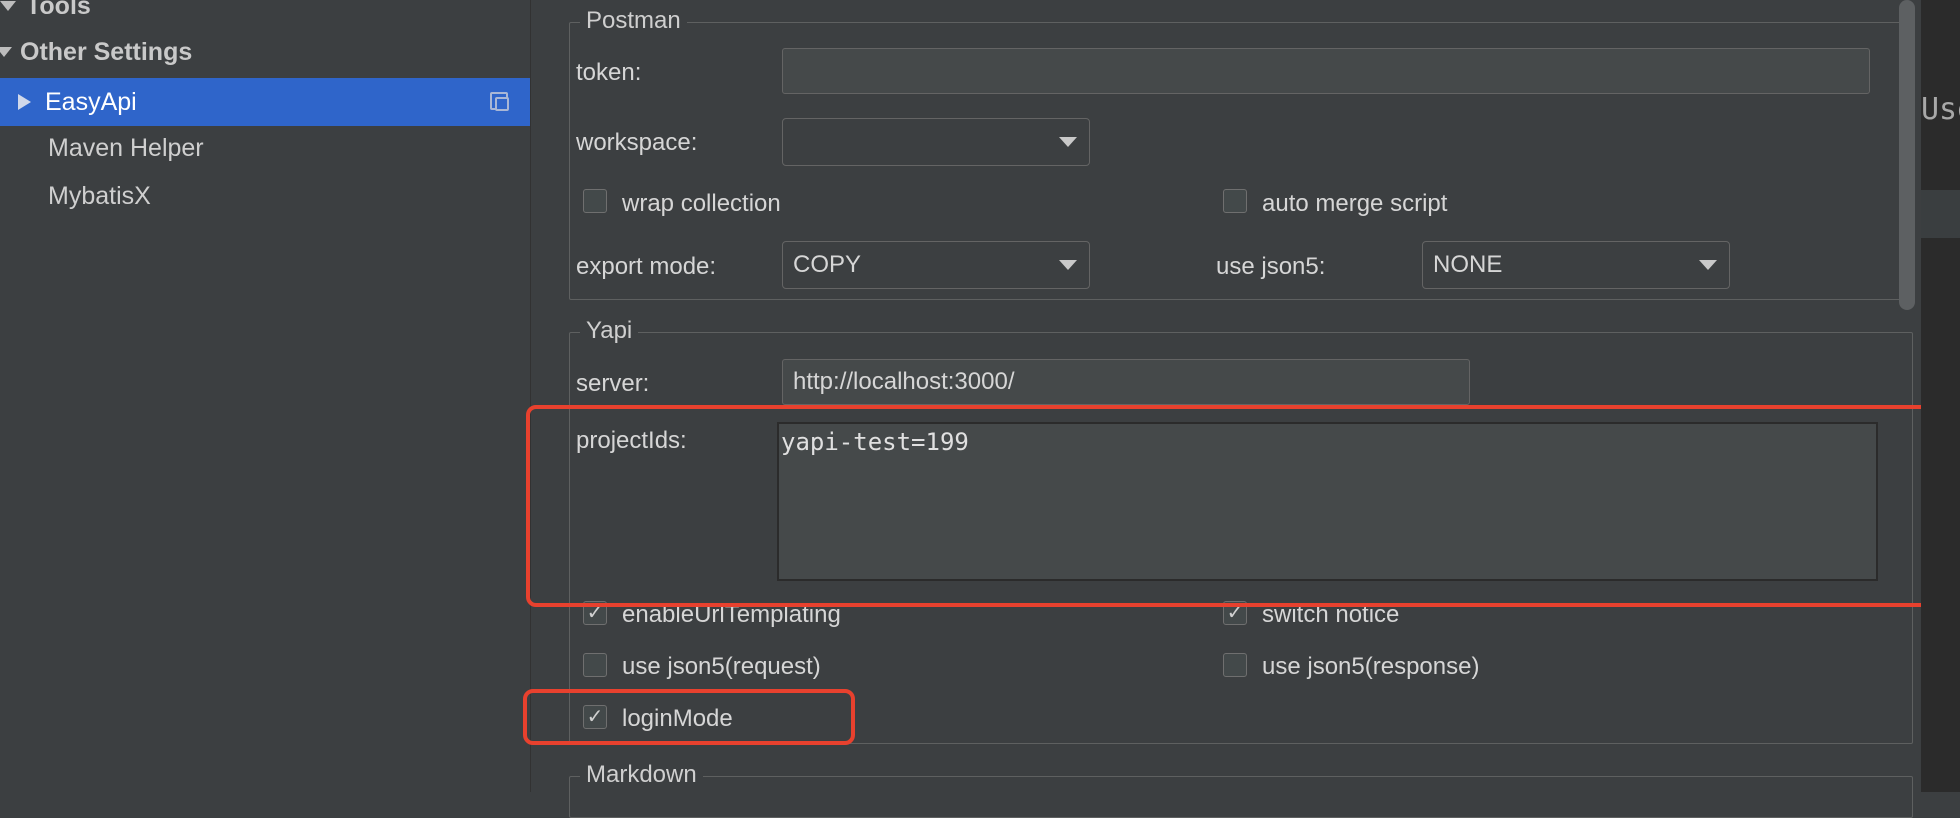 The width and height of the screenshot is (1960, 818). Describe the element at coordinates (827, 264) in the screenshot. I see `dropdown-value: COPY` at that location.